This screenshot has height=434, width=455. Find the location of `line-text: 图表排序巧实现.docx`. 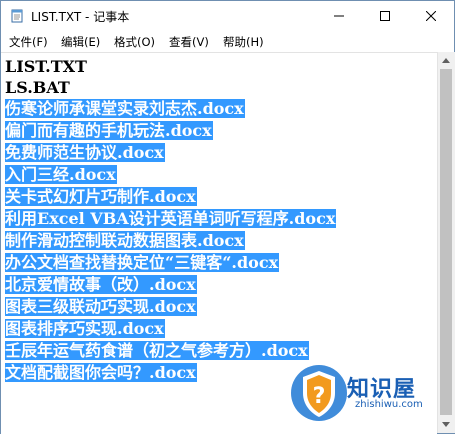

line-text: 图表排序巧实现.docx is located at coordinates (85, 328).